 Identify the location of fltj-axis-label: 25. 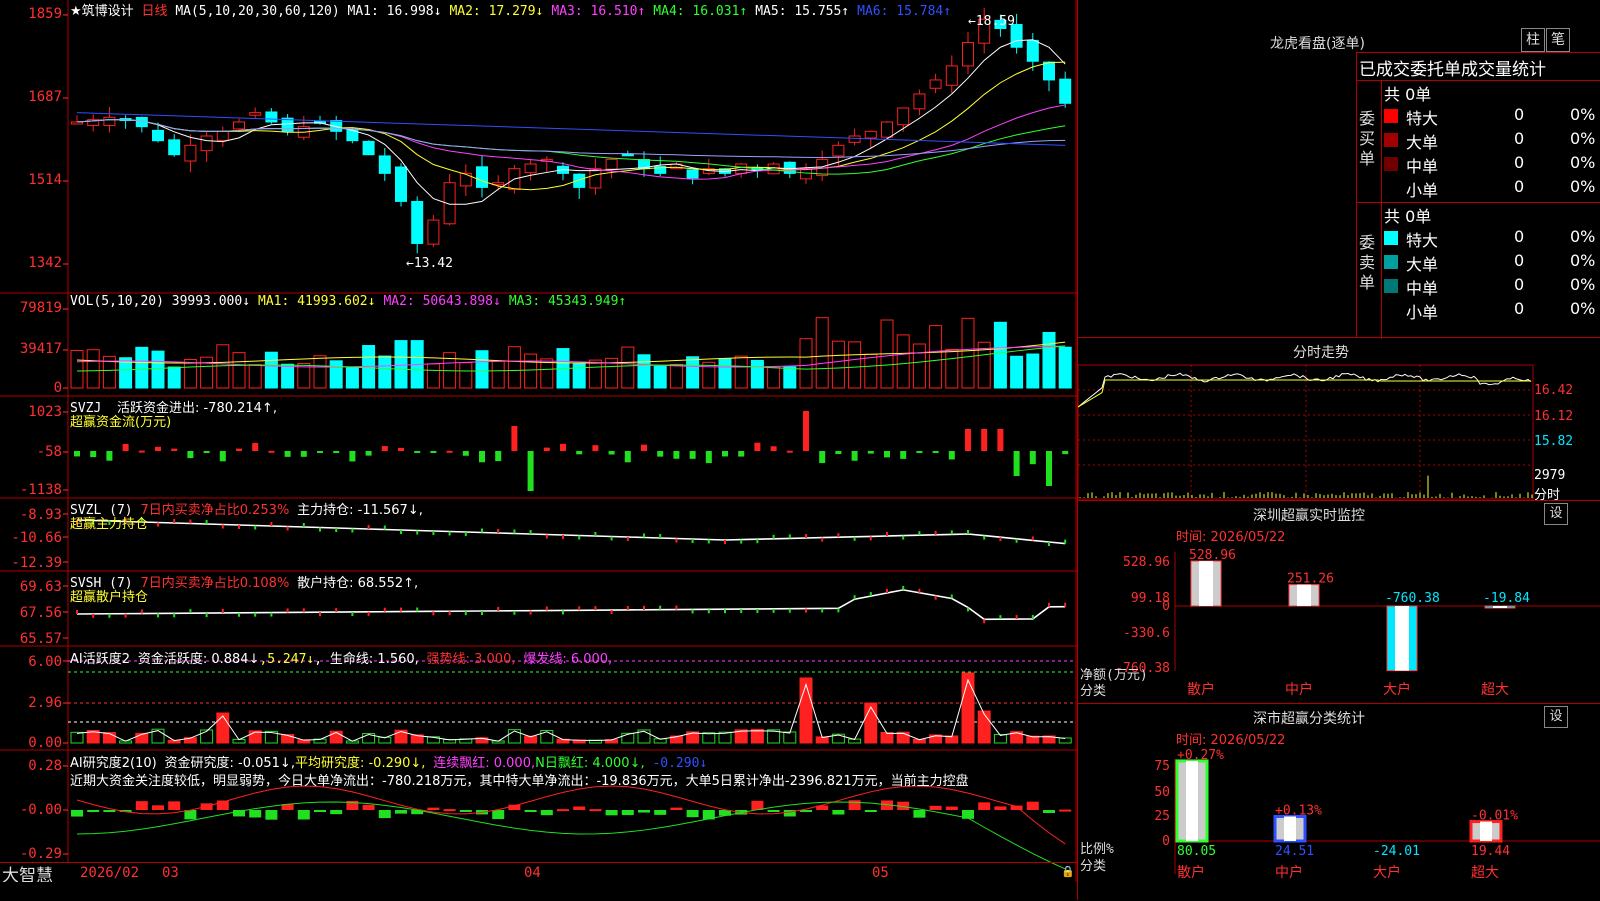
(1162, 816).